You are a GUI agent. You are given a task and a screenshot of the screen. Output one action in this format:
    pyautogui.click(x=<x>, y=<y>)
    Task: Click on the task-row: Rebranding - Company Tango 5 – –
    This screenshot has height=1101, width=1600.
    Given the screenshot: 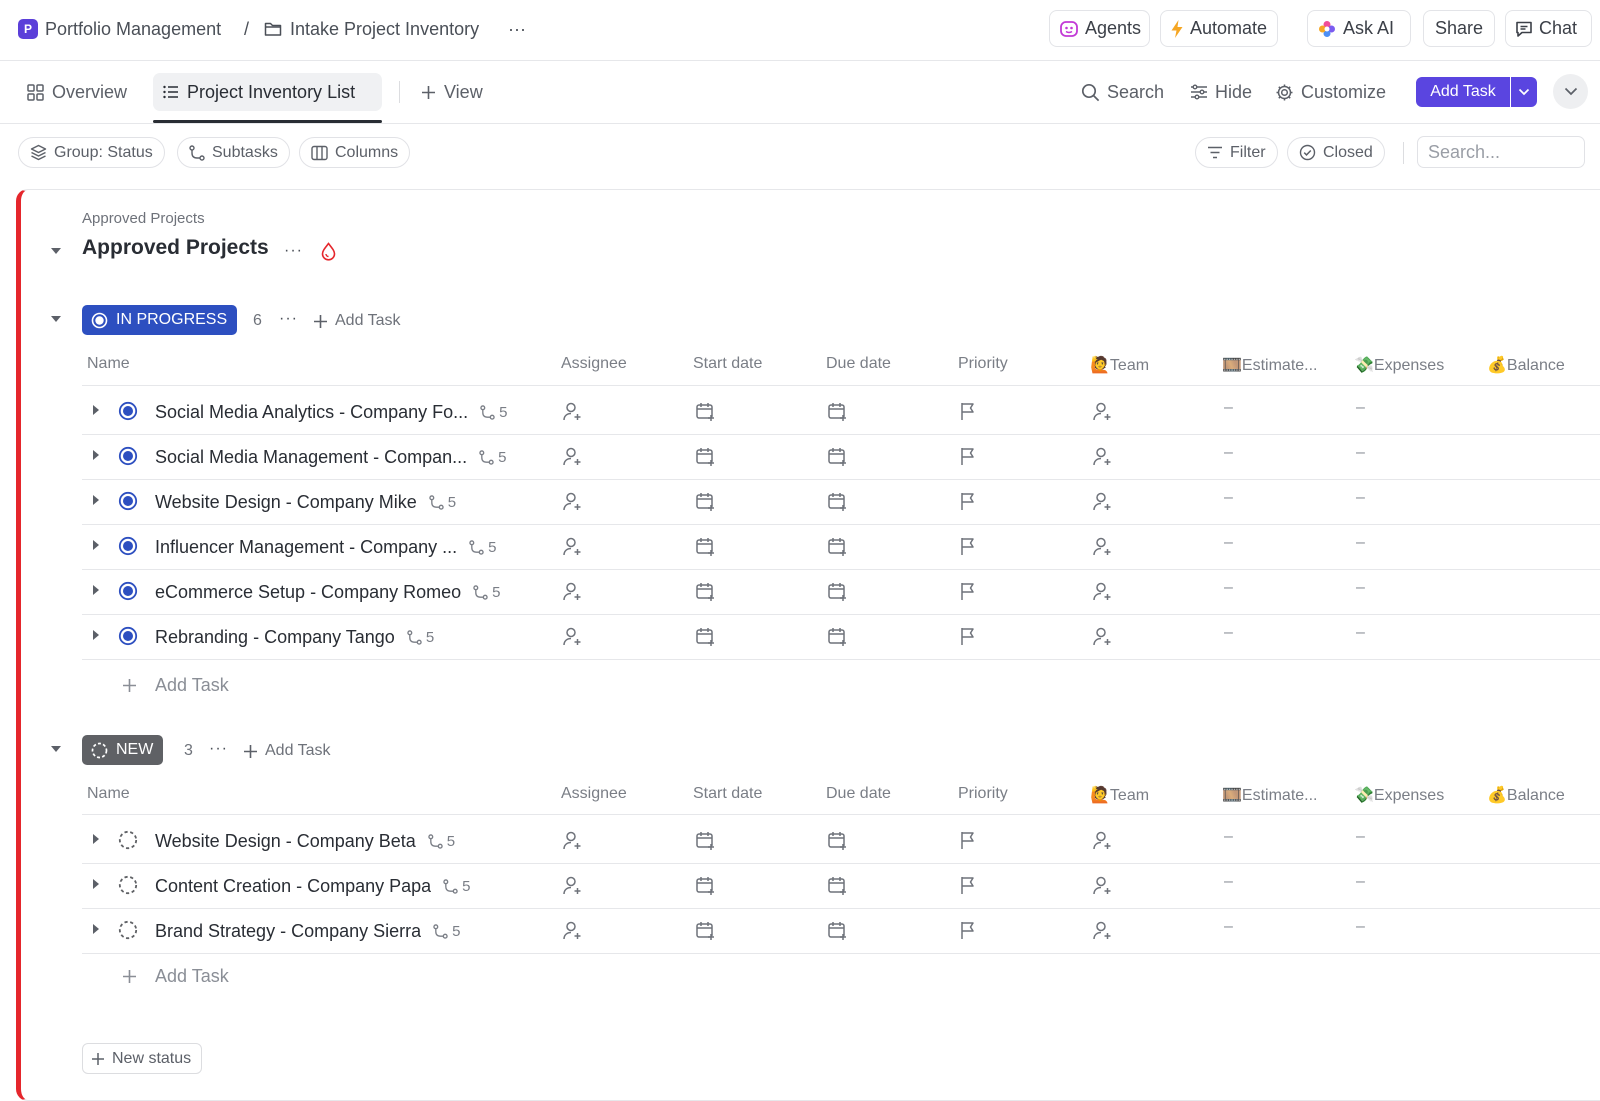 What is the action you would take?
    pyautogui.click(x=841, y=637)
    